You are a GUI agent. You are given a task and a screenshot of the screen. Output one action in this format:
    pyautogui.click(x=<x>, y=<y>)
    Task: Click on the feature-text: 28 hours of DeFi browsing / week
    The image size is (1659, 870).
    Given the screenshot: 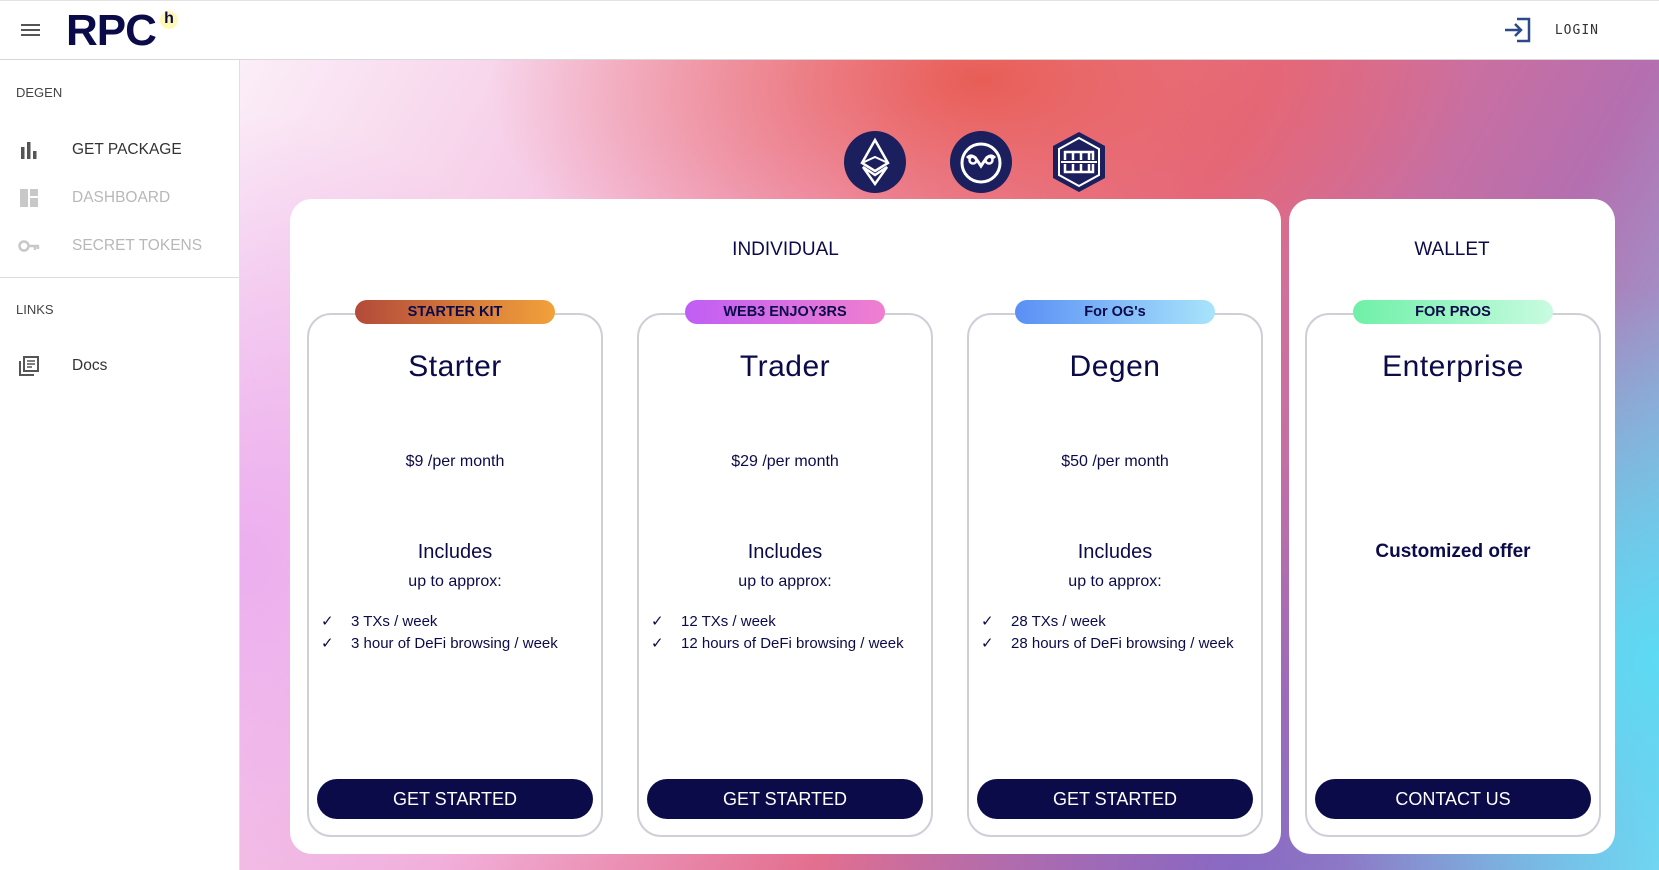 What is the action you would take?
    pyautogui.click(x=1122, y=643)
    